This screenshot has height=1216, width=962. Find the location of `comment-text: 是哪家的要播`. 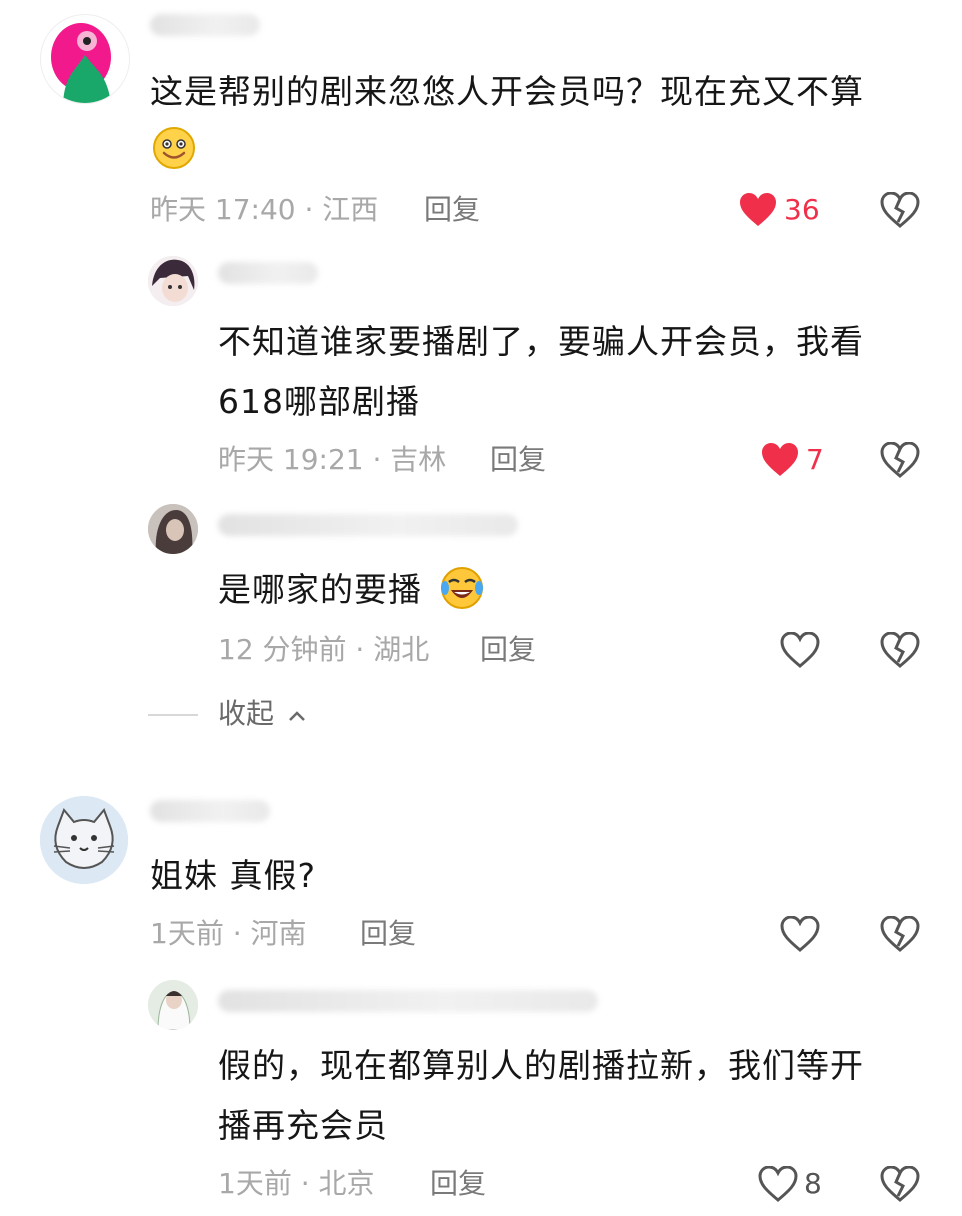

comment-text: 是哪家的要播 is located at coordinates (320, 589).